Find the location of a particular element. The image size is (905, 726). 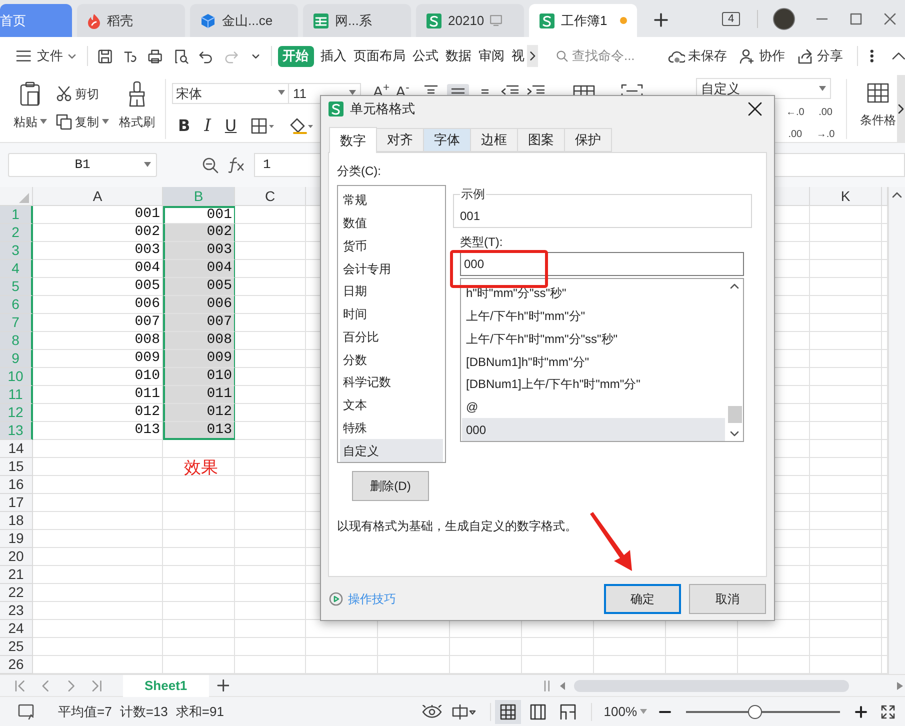

file-menu: 文件 is located at coordinates (57, 56).